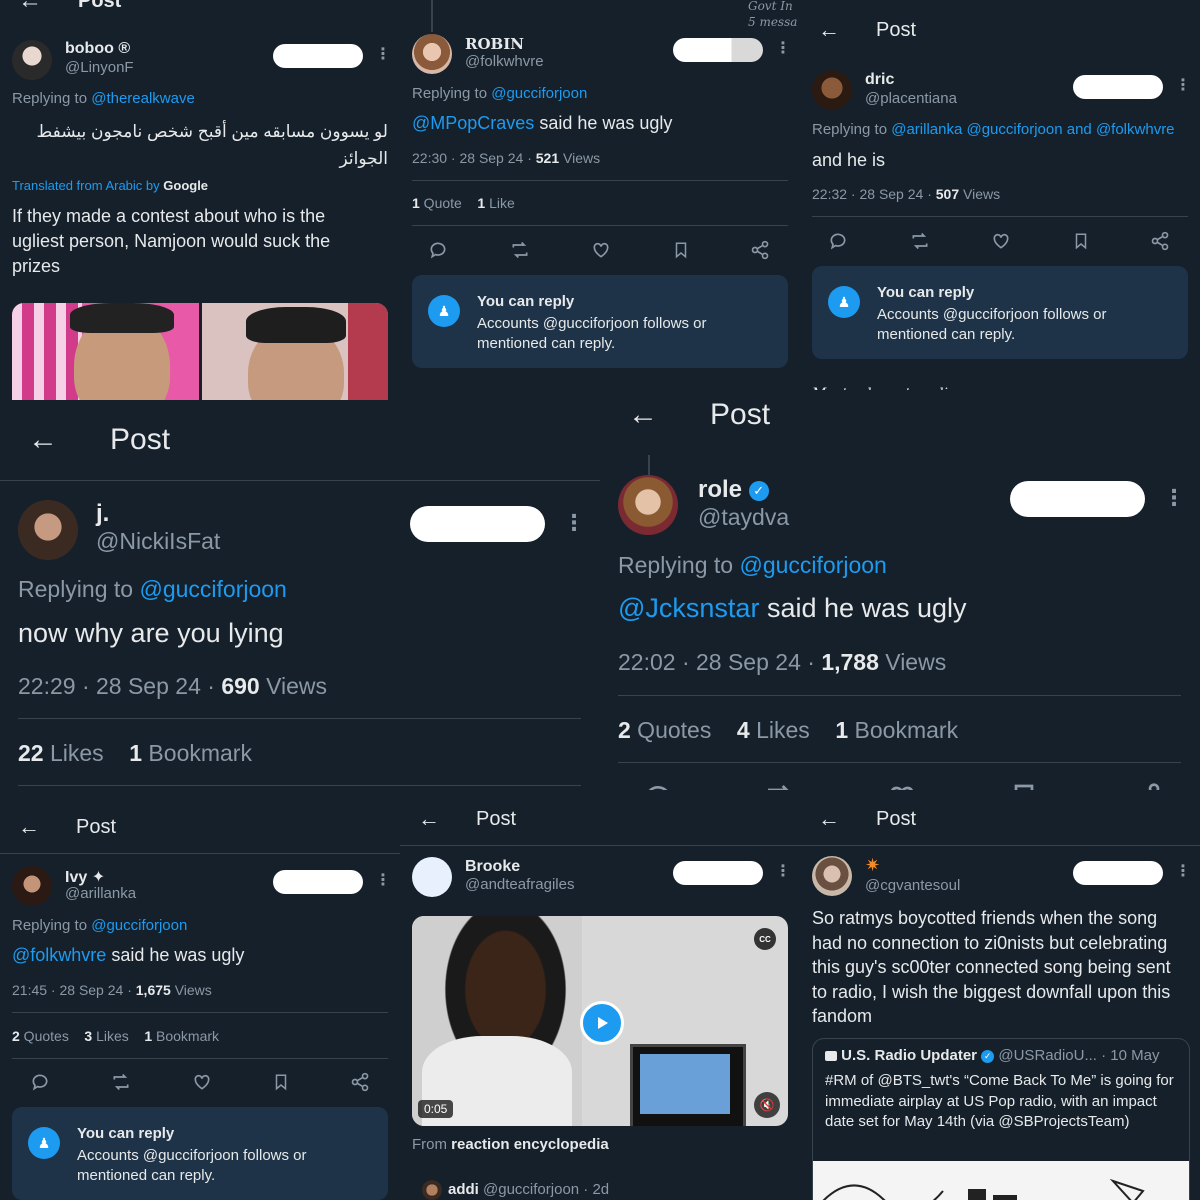 The height and width of the screenshot is (1200, 1200). What do you see at coordinates (872, 865) in the screenshot?
I see `author-name: ✷` at bounding box center [872, 865].